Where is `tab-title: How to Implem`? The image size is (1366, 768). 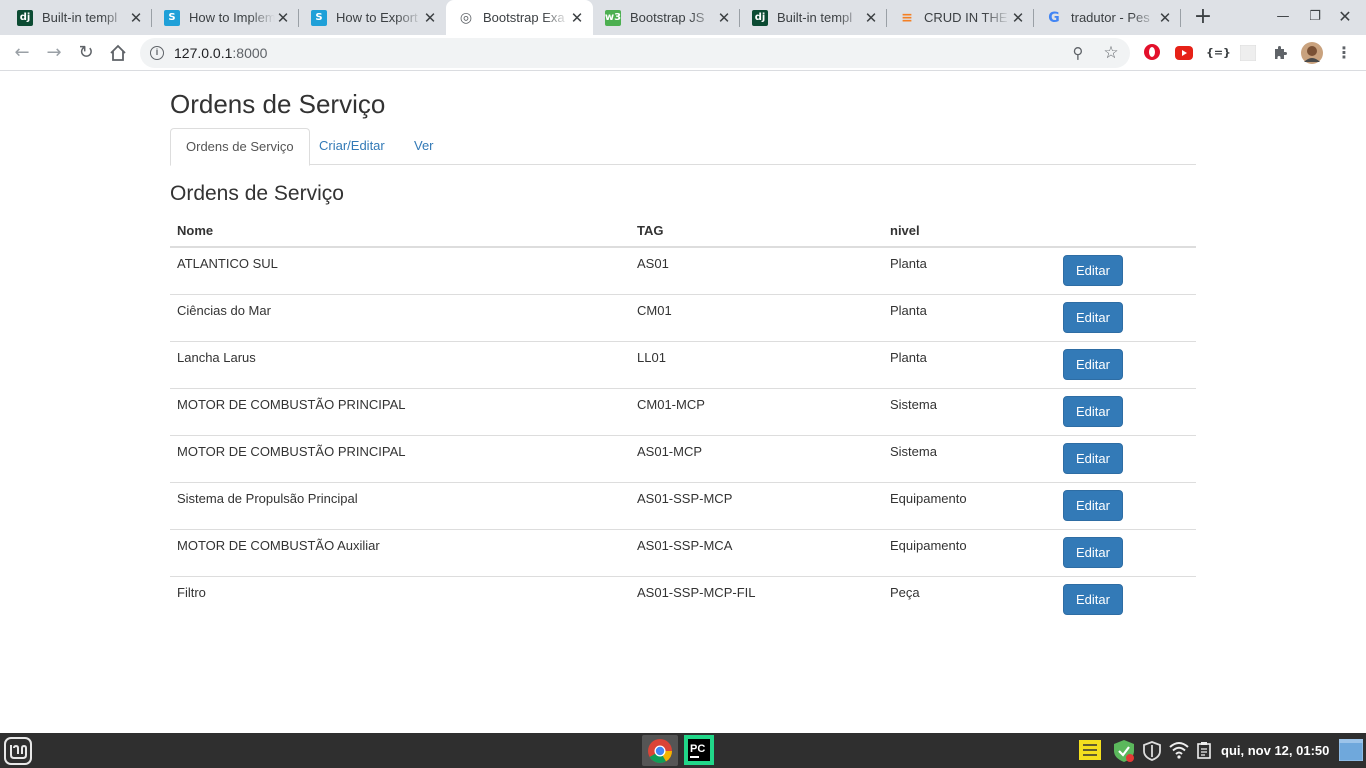
tab-title: How to Implem is located at coordinates (232, 17).